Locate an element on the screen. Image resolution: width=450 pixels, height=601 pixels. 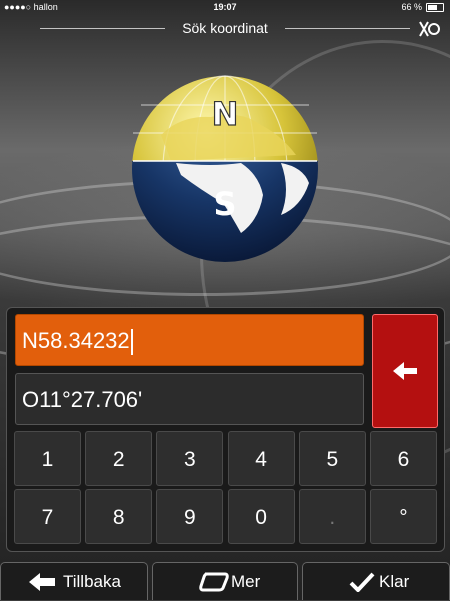
status-bar: ●●●●○ hallon 19:07 66 % is located at coordinates (225, 7).